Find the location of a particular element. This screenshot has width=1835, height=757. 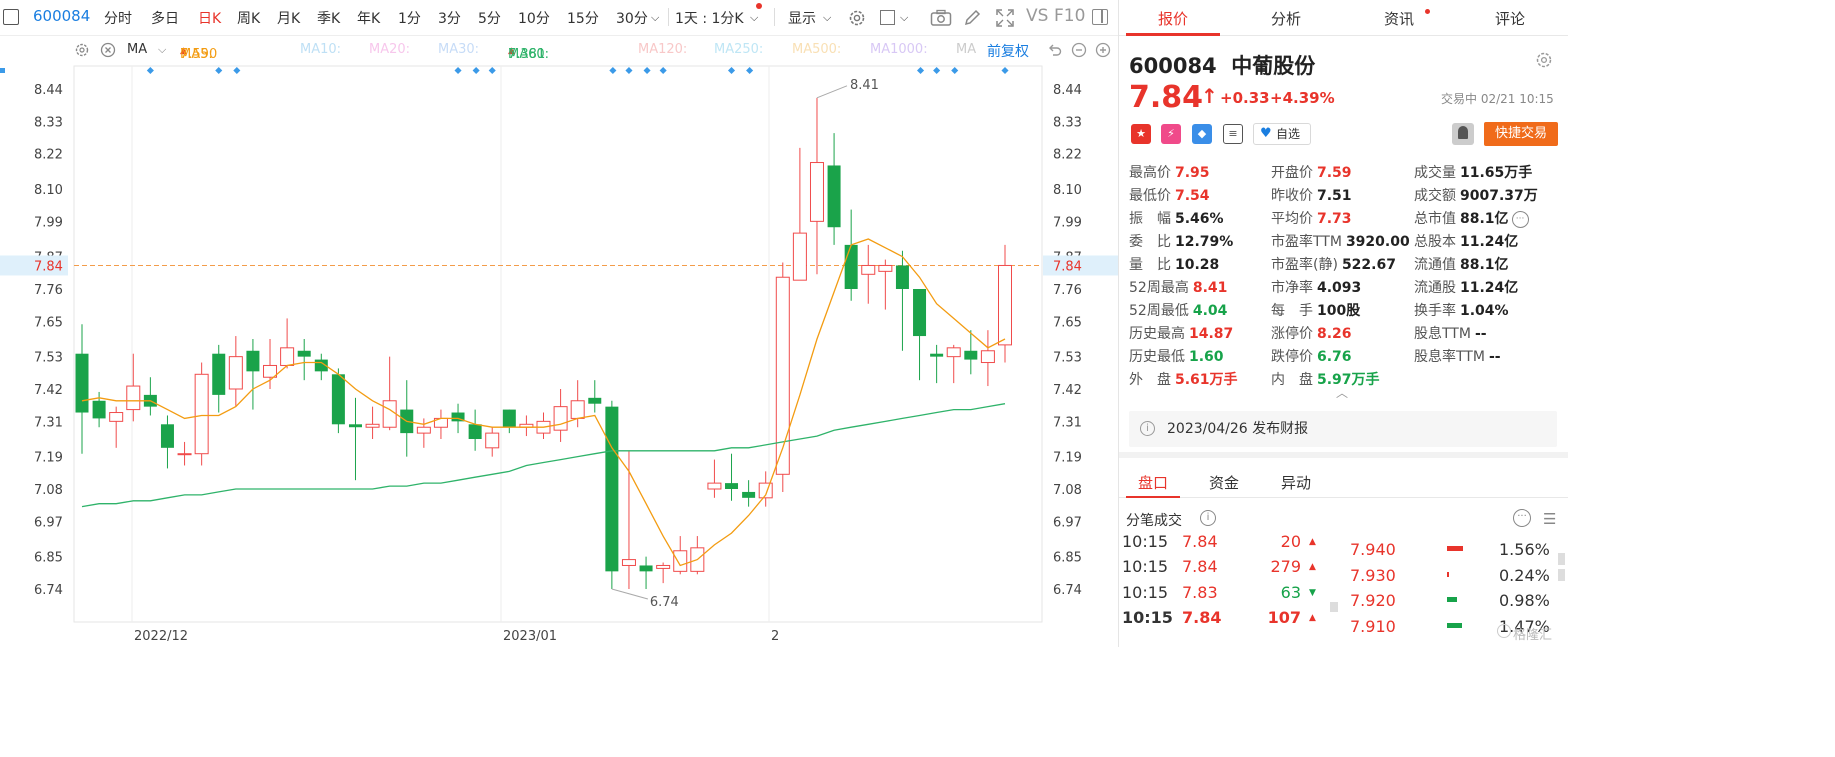

document-icon: ≡ is located at coordinates (1233, 134).